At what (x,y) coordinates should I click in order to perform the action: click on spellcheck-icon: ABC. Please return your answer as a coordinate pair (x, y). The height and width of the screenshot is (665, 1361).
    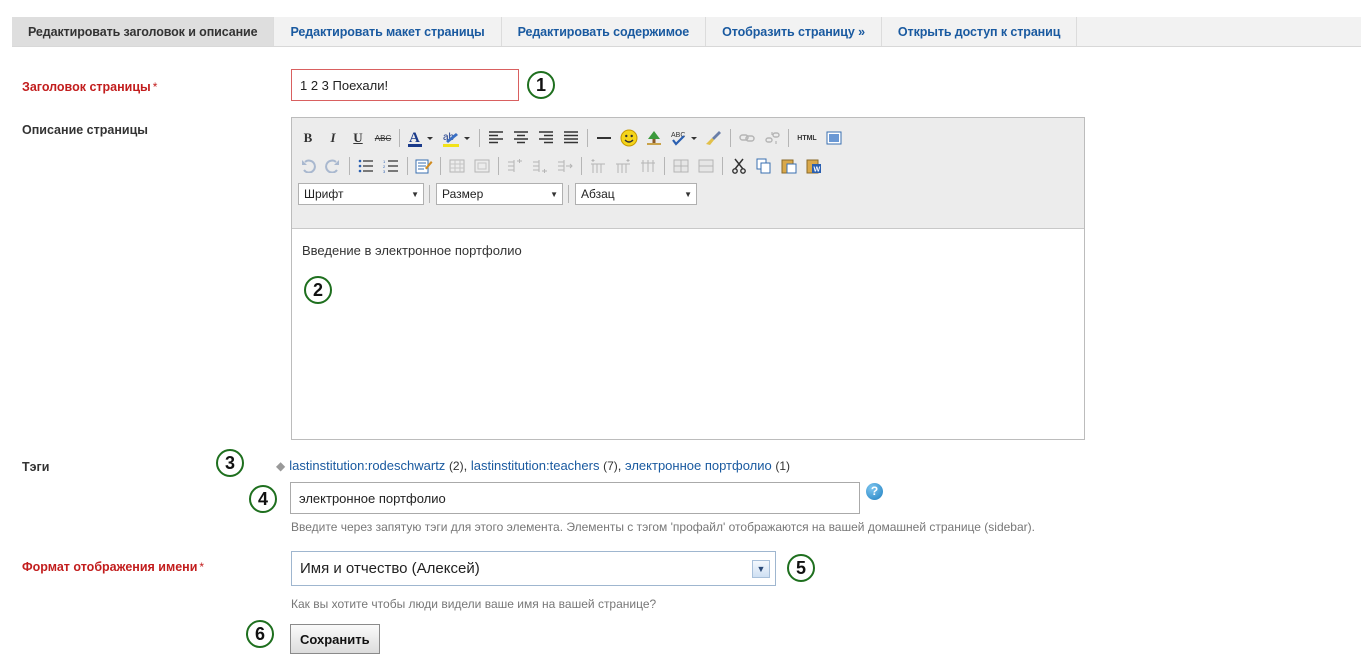
    Looking at the image, I should click on (684, 138).